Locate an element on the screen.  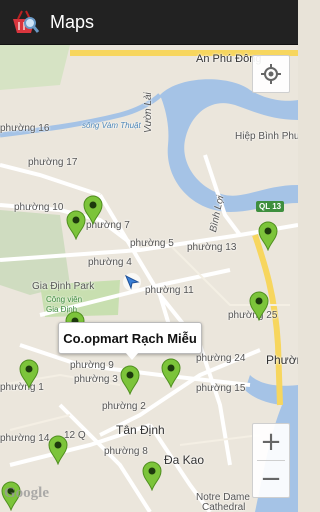
map-label: Cathedral is located at coordinates (224, 507).